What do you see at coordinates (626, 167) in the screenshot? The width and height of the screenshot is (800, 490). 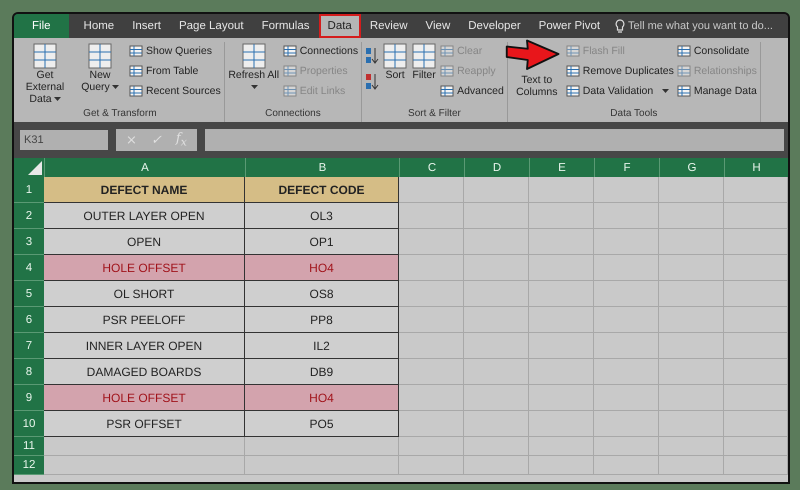 I see `column-header: F` at bounding box center [626, 167].